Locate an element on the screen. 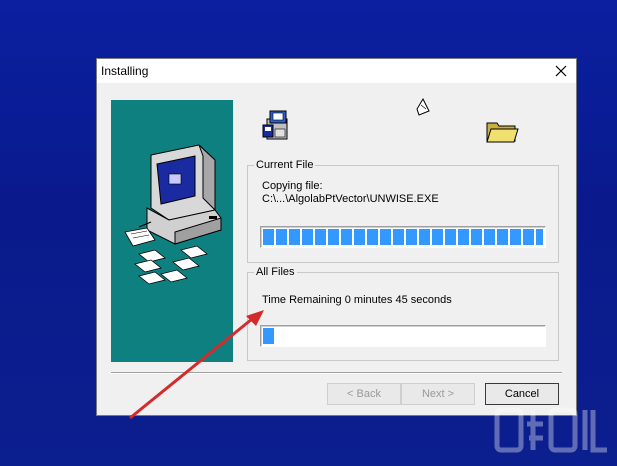 The height and width of the screenshot is (466, 617). open-folder-icon is located at coordinates (502, 132).